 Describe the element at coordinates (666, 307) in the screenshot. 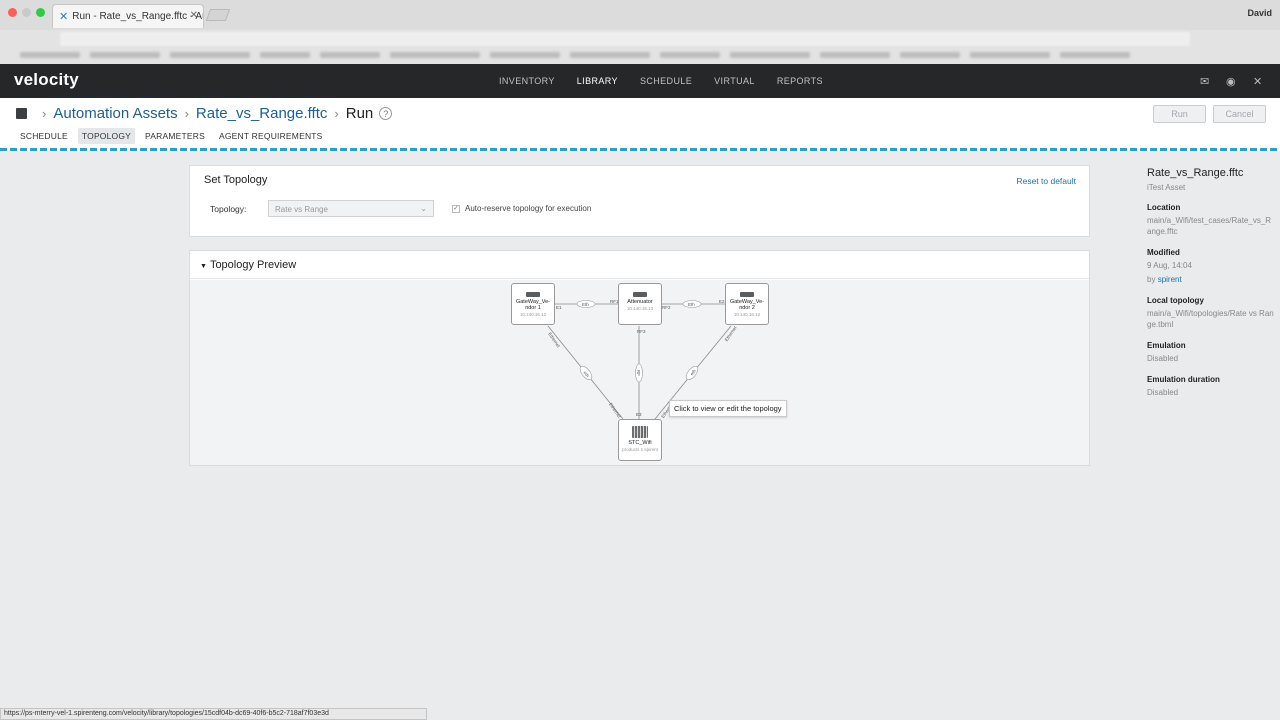

I see `link-label-rf2: RF2` at that location.